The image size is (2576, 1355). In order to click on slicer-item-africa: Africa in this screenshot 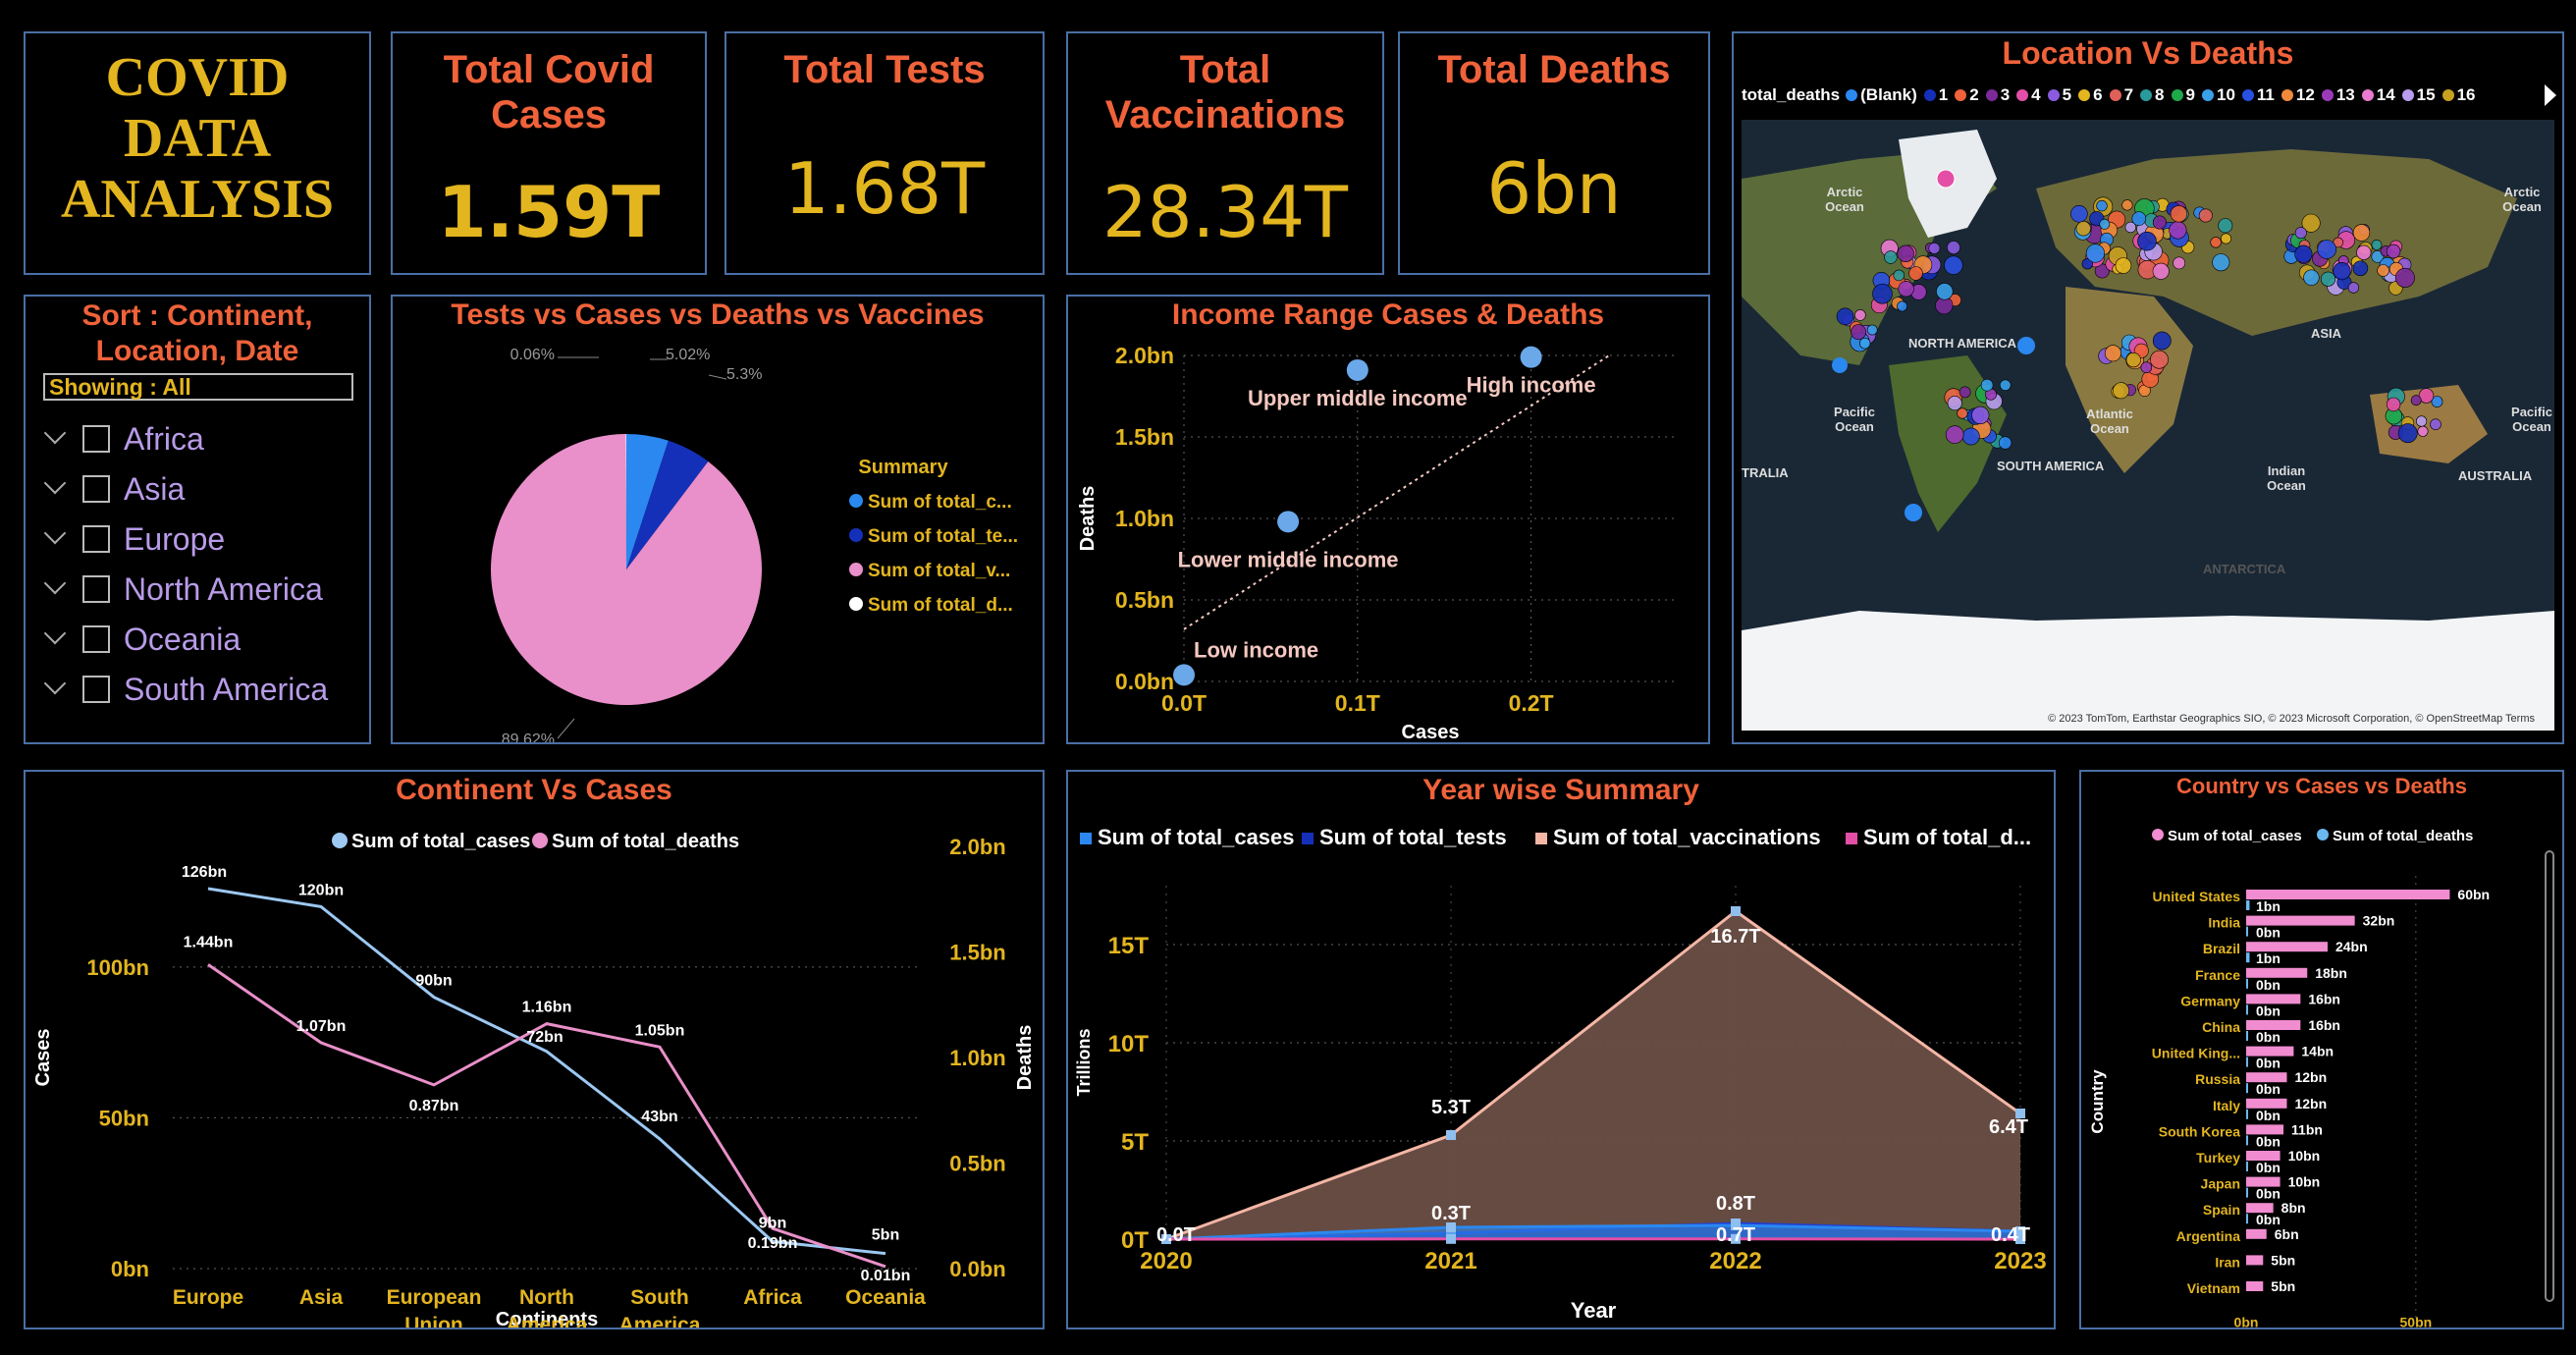, I will do `click(122, 438)`.